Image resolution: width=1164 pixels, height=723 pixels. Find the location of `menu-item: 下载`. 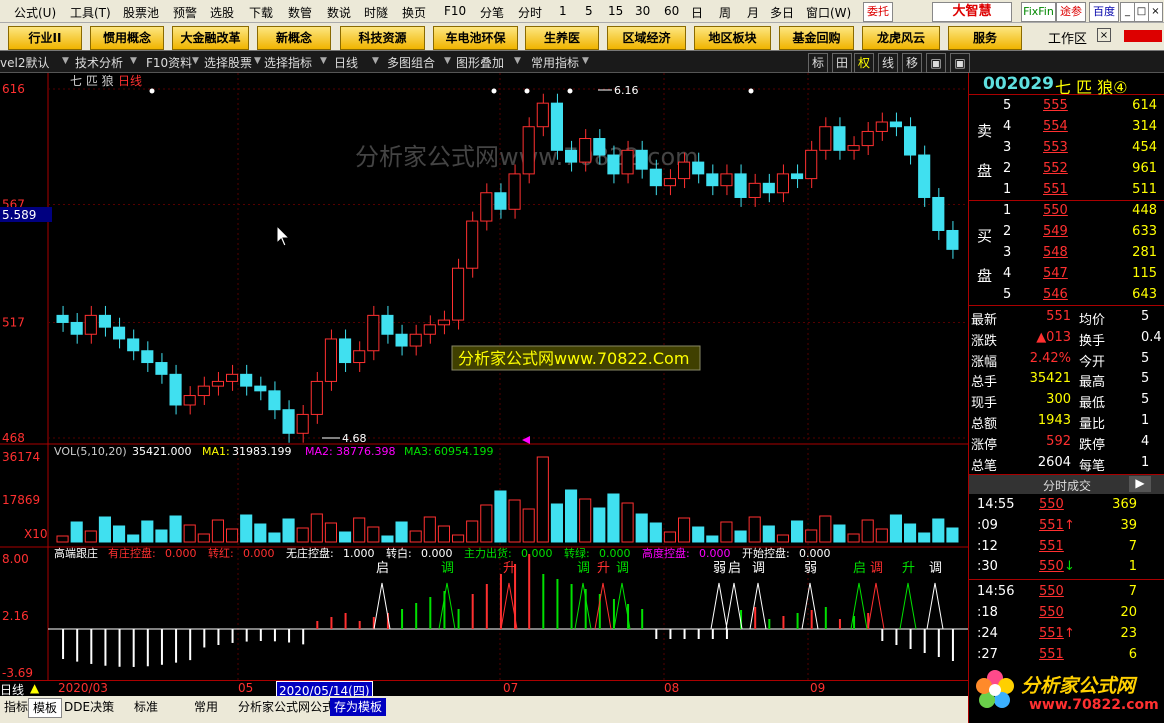

menu-item: 下载 is located at coordinates (261, 12).